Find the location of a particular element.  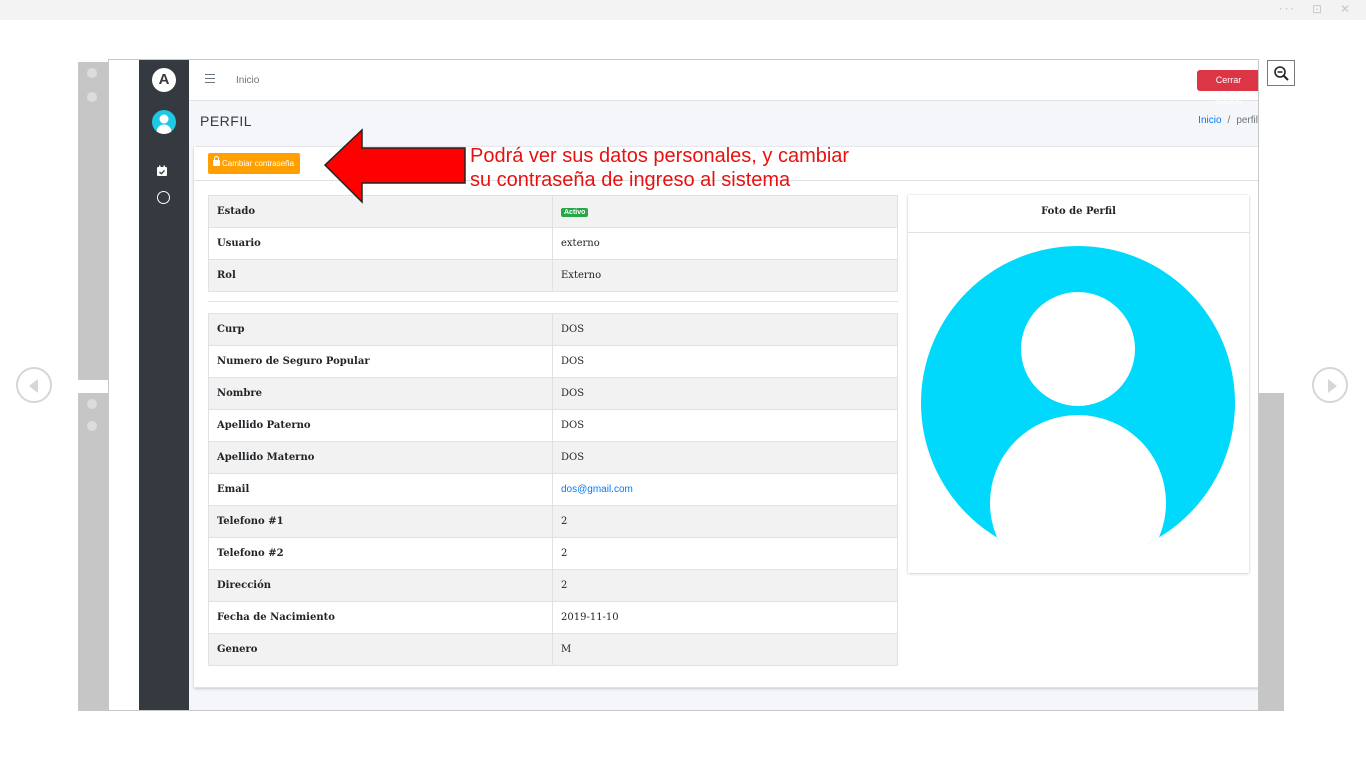

close-icon: ✕ is located at coordinates (1346, 9).